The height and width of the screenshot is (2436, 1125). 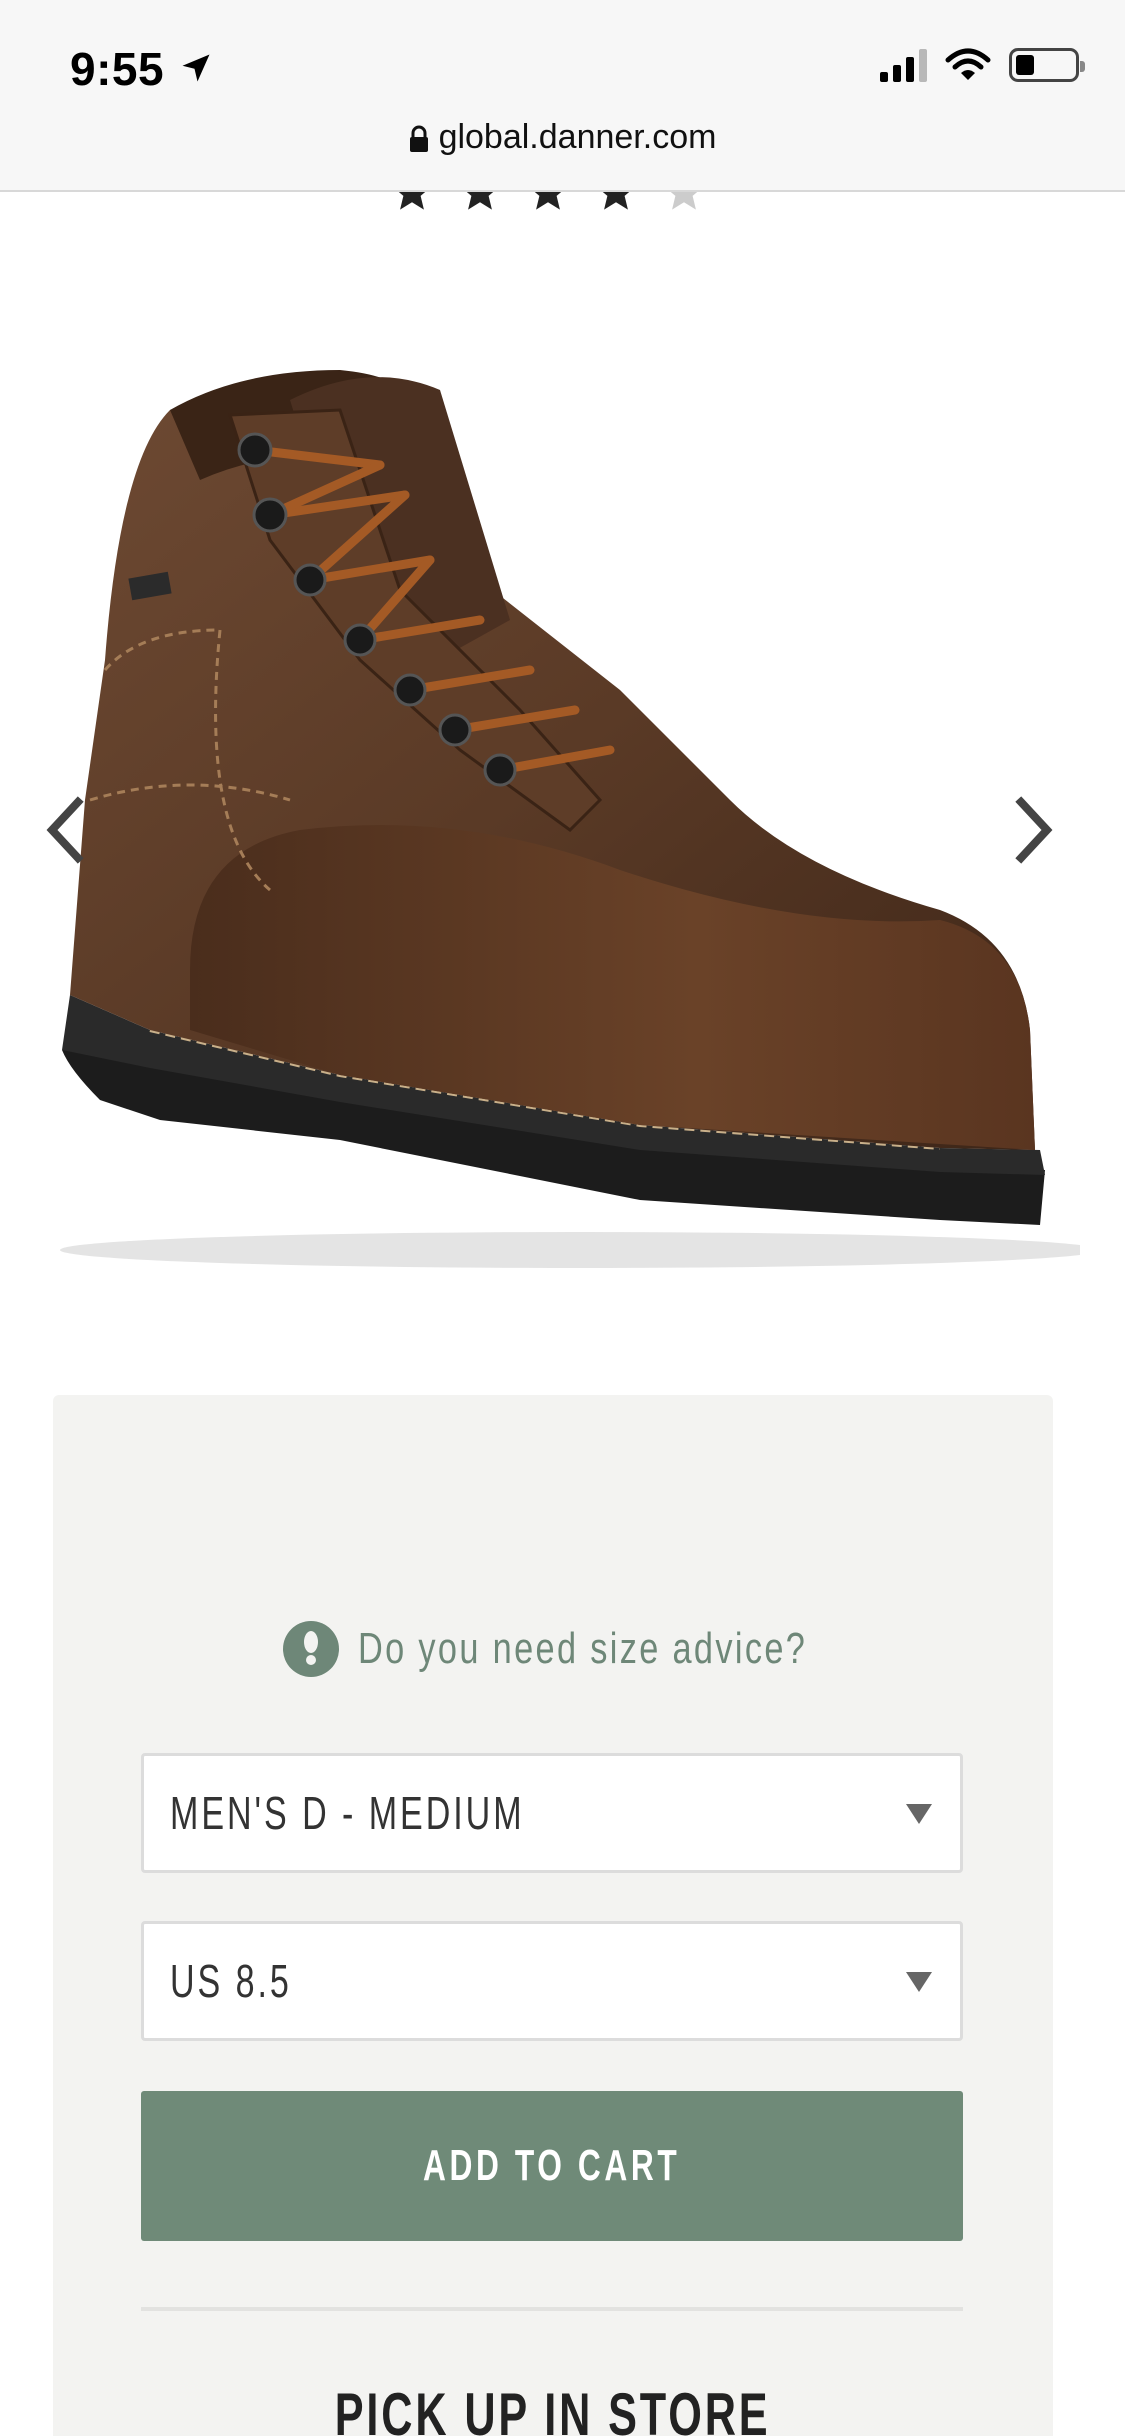 What do you see at coordinates (1033, 830) in the screenshot?
I see `chevron-right-icon` at bounding box center [1033, 830].